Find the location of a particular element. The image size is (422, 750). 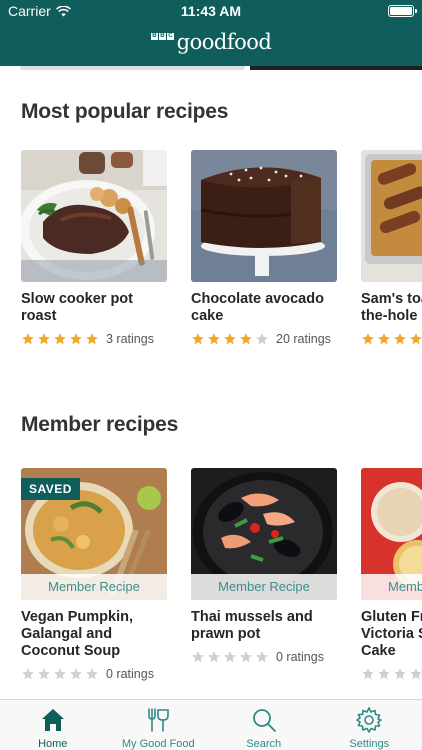

rating-row: 3 ratings is located at coordinates (94, 339).